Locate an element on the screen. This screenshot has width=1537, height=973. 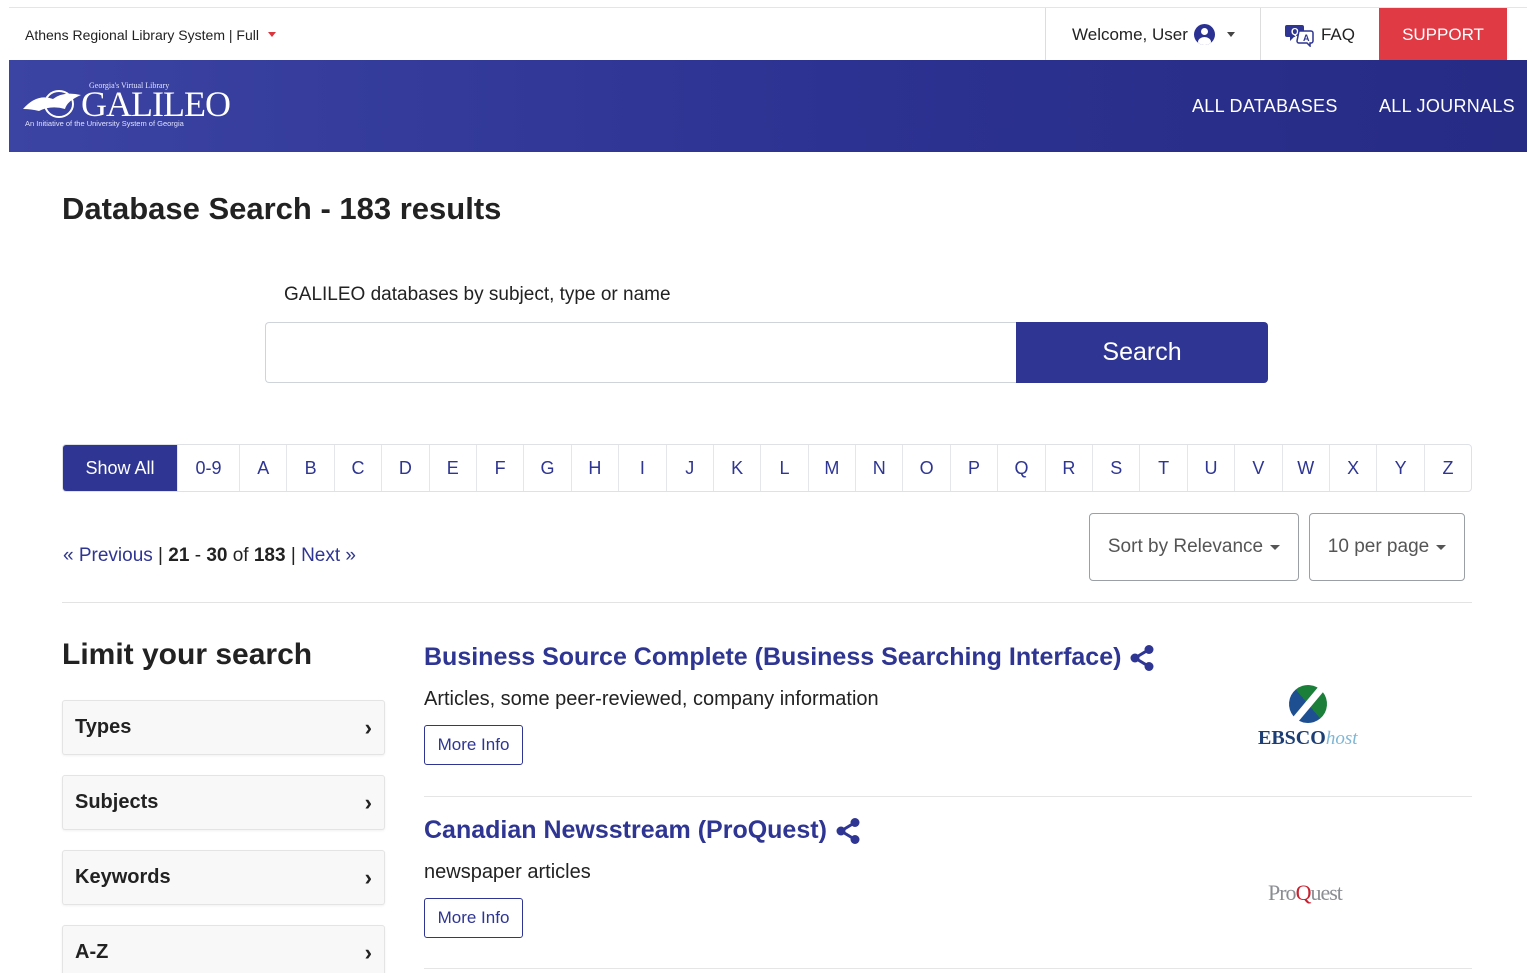
facet-label: Subjects is located at coordinates (117, 802).